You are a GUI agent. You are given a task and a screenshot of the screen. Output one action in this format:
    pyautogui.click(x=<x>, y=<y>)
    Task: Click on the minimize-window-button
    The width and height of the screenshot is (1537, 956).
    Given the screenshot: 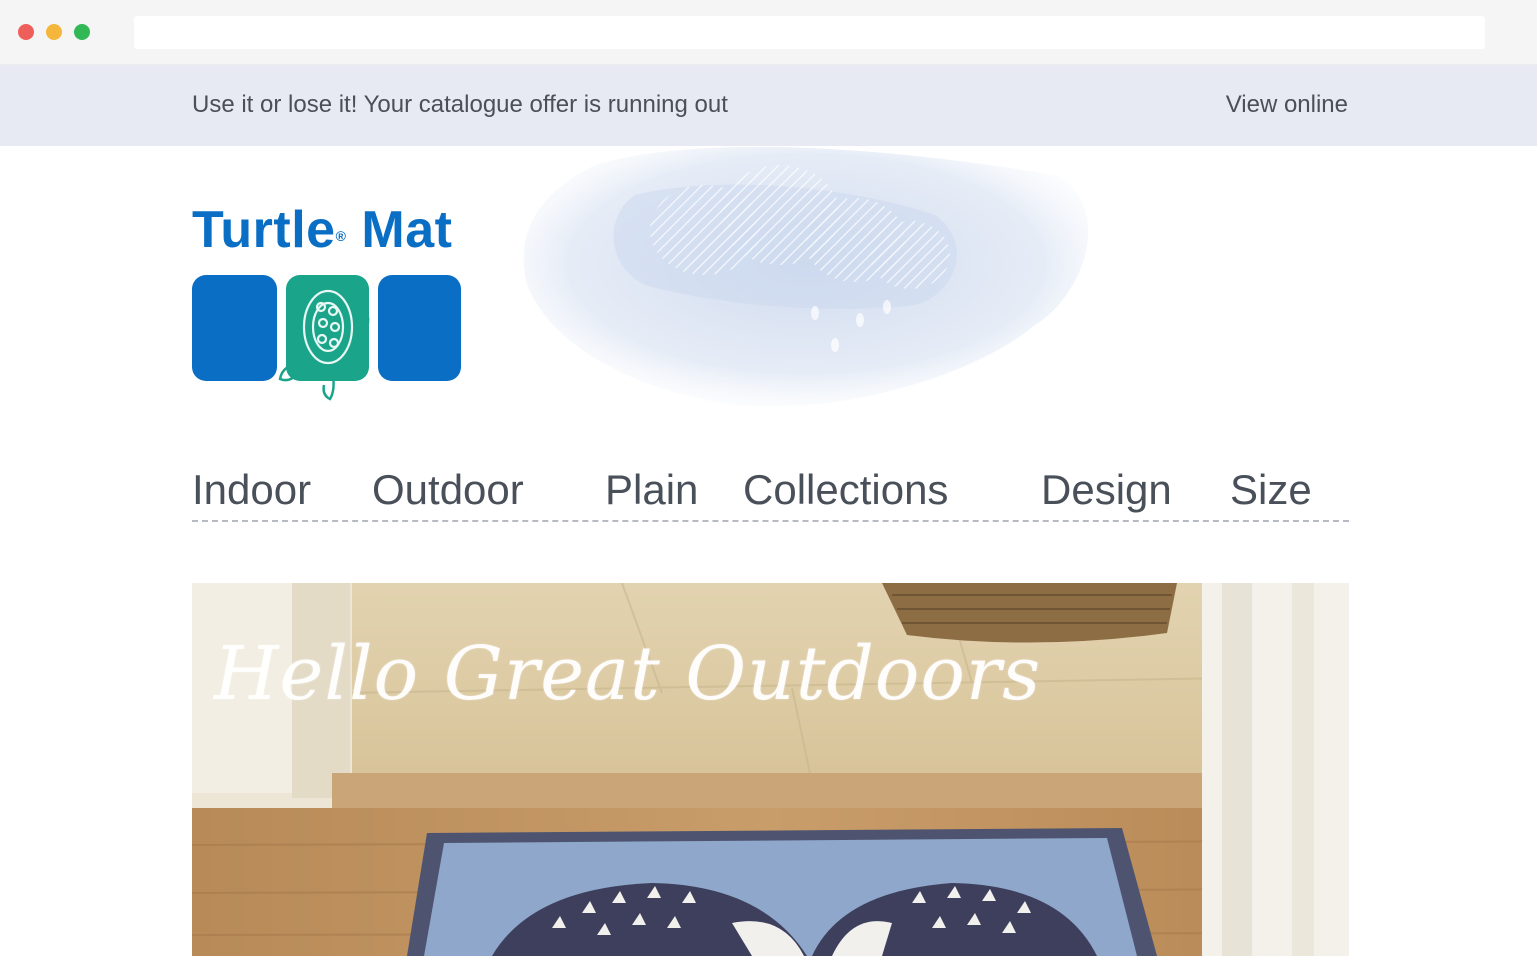 What is the action you would take?
    pyautogui.click(x=54, y=32)
    